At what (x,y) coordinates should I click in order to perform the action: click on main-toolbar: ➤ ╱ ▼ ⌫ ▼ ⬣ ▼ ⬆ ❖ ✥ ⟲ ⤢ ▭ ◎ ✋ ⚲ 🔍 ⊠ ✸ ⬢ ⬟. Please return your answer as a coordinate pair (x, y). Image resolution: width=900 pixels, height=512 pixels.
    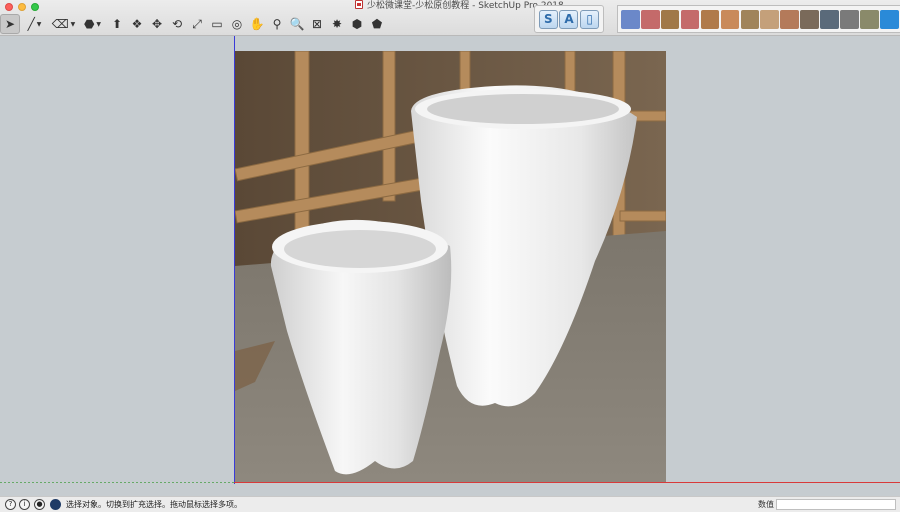
    Looking at the image, I should click on (193, 24).